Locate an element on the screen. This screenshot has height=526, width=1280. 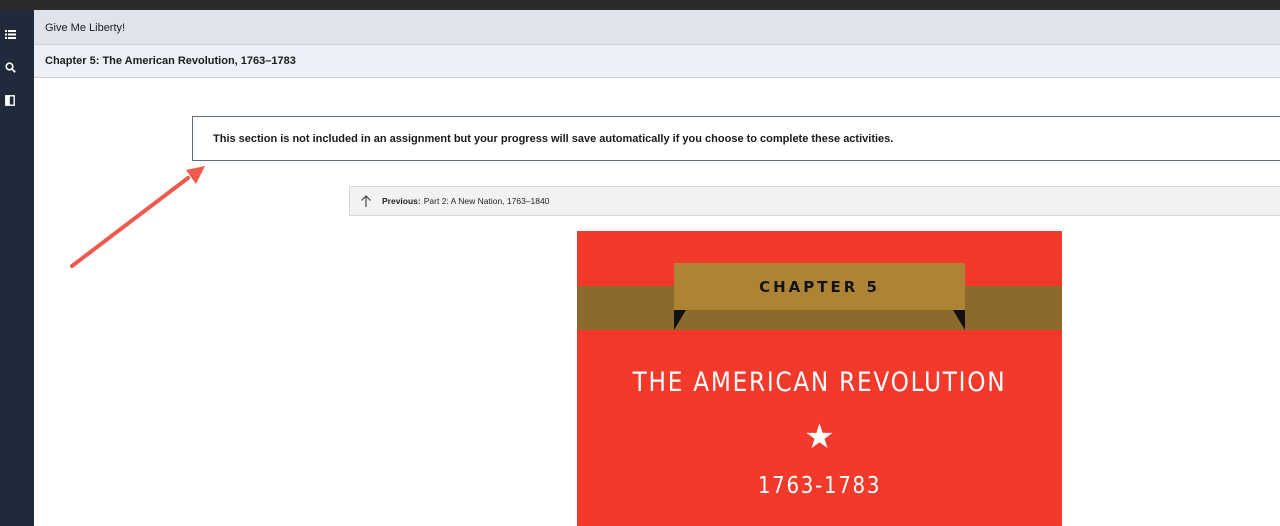
window-top-strip is located at coordinates (640, 5).